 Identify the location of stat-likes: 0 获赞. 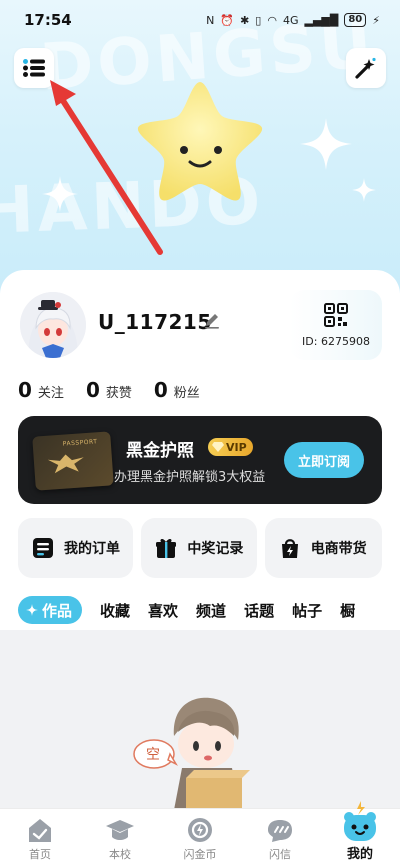
(109, 390).